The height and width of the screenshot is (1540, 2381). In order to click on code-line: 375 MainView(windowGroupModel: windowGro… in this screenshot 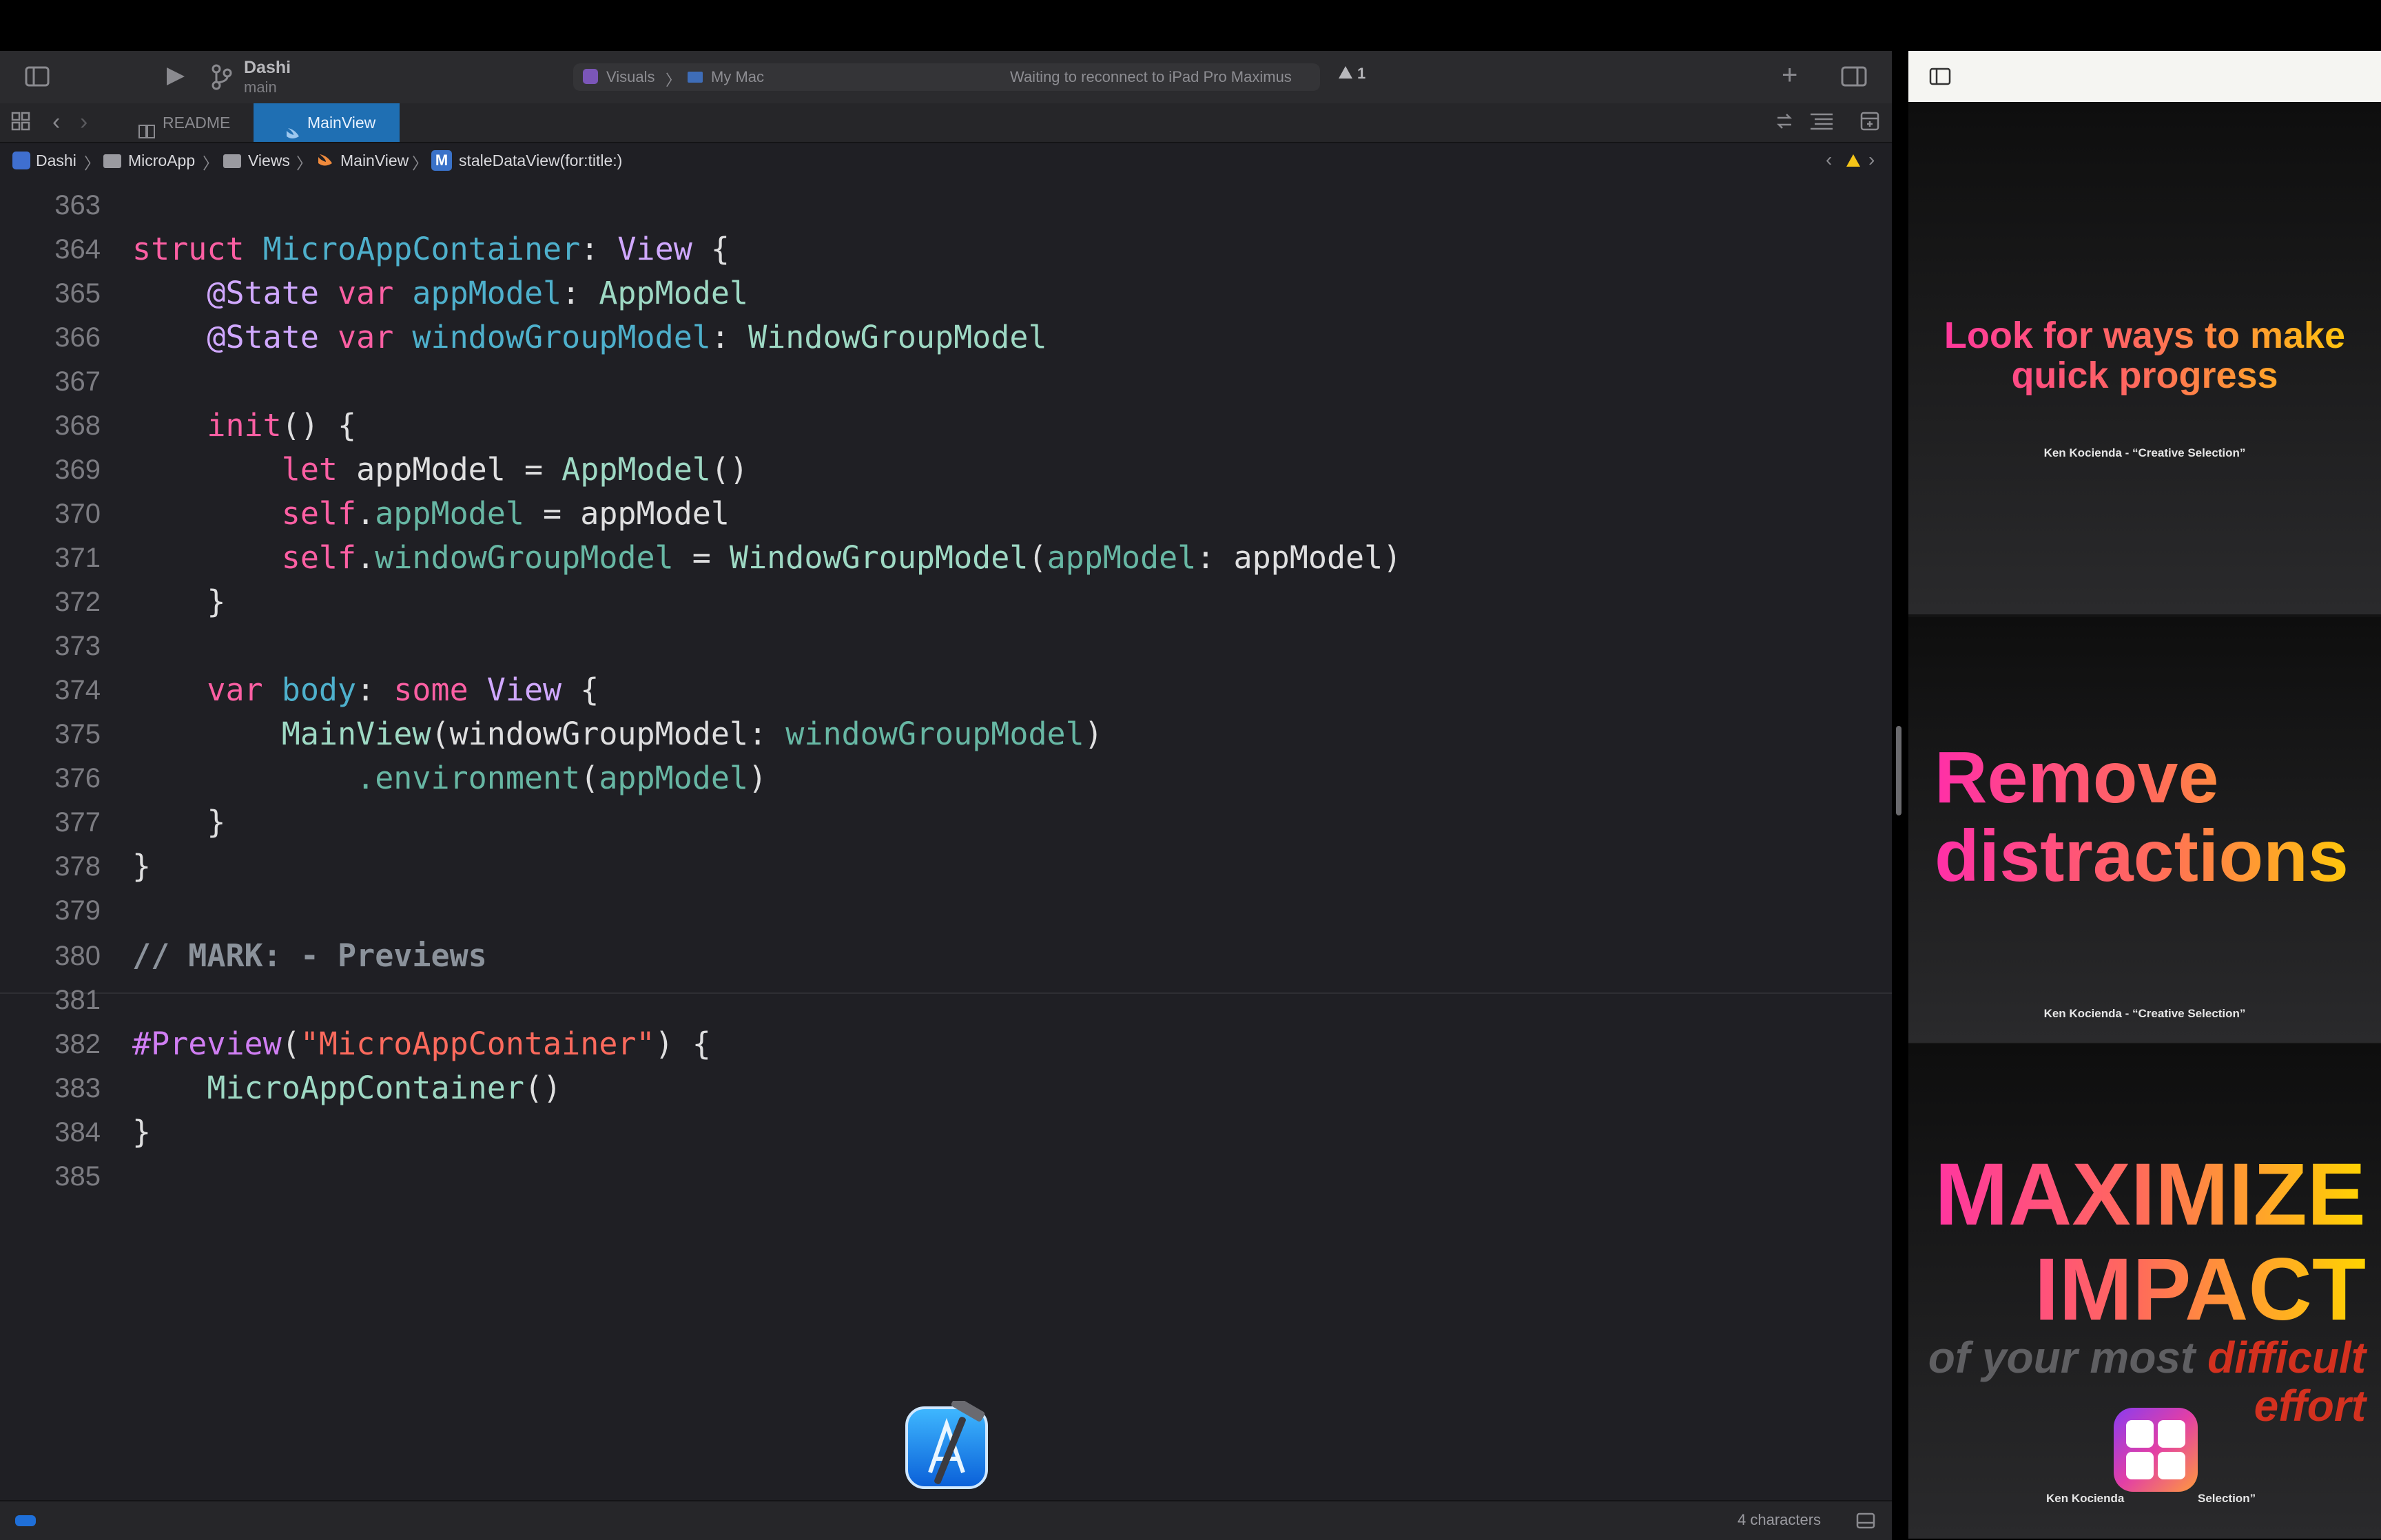, I will do `click(578, 734)`.